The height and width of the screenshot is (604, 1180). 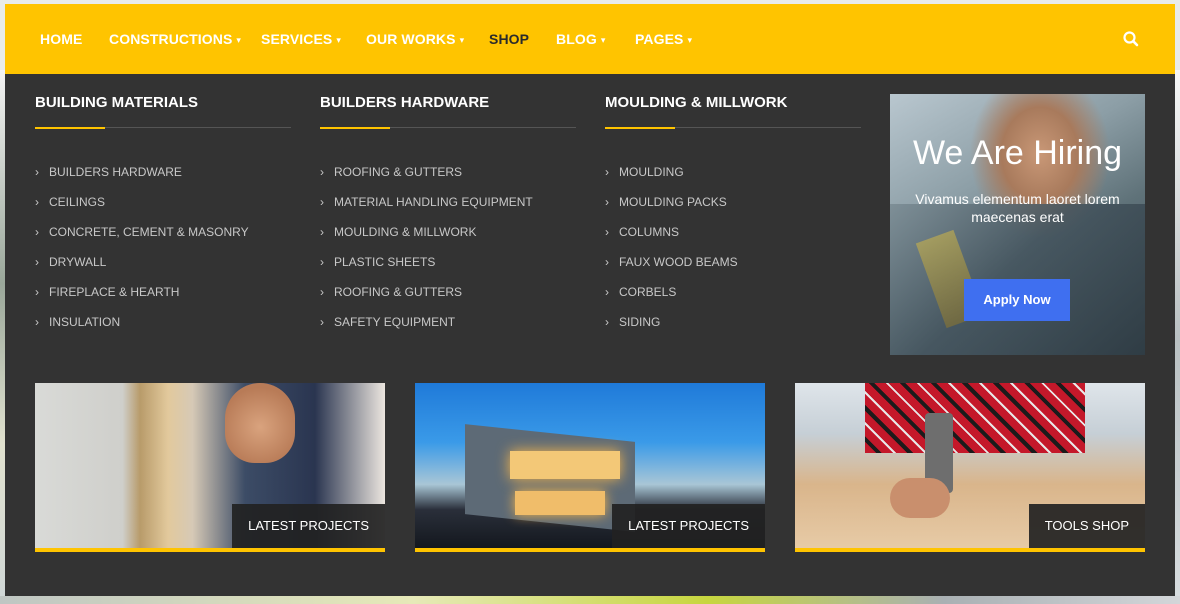 I want to click on menu-link-label: FAUX WOOD BEAMS, so click(x=678, y=262).